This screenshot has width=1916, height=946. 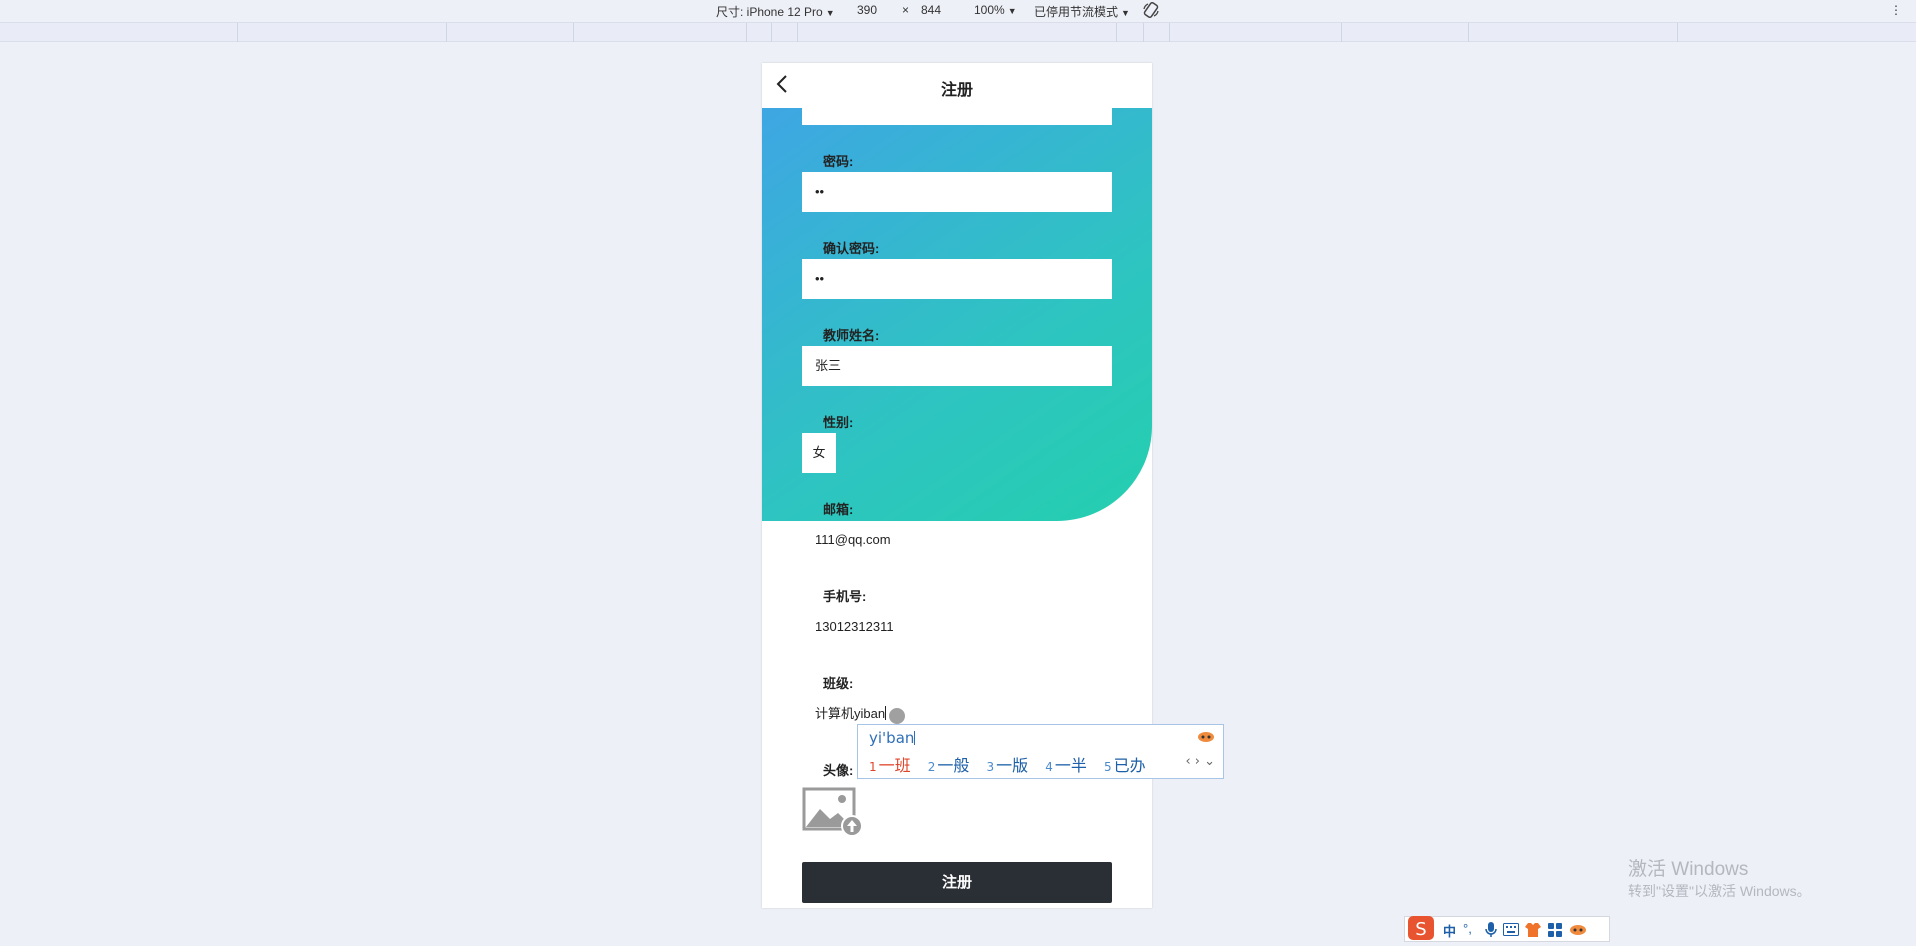 I want to click on phone-field: 13012312311, so click(x=957, y=627).